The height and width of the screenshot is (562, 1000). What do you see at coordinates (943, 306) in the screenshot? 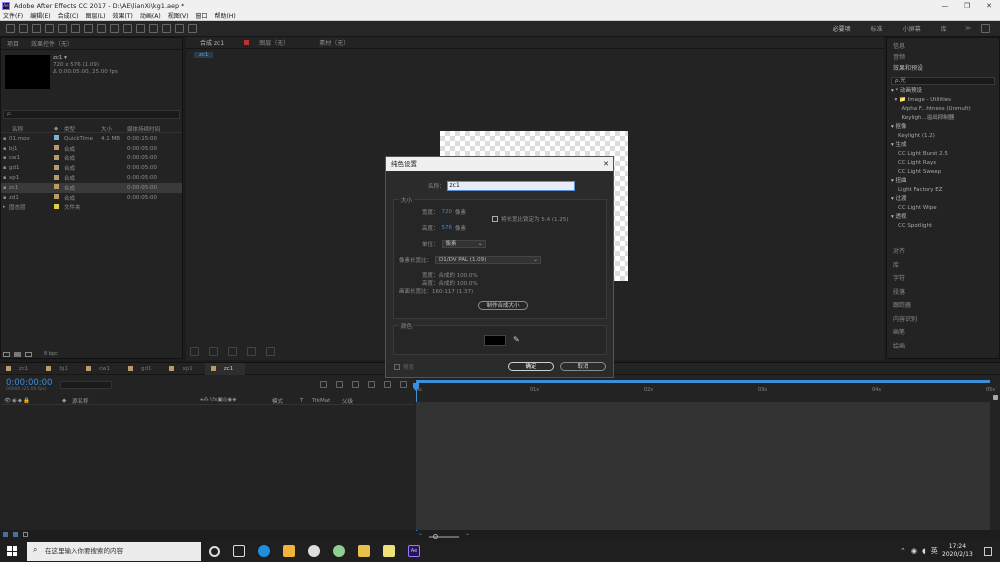
I see `tab-tracker: 跟踪器` at bounding box center [943, 306].